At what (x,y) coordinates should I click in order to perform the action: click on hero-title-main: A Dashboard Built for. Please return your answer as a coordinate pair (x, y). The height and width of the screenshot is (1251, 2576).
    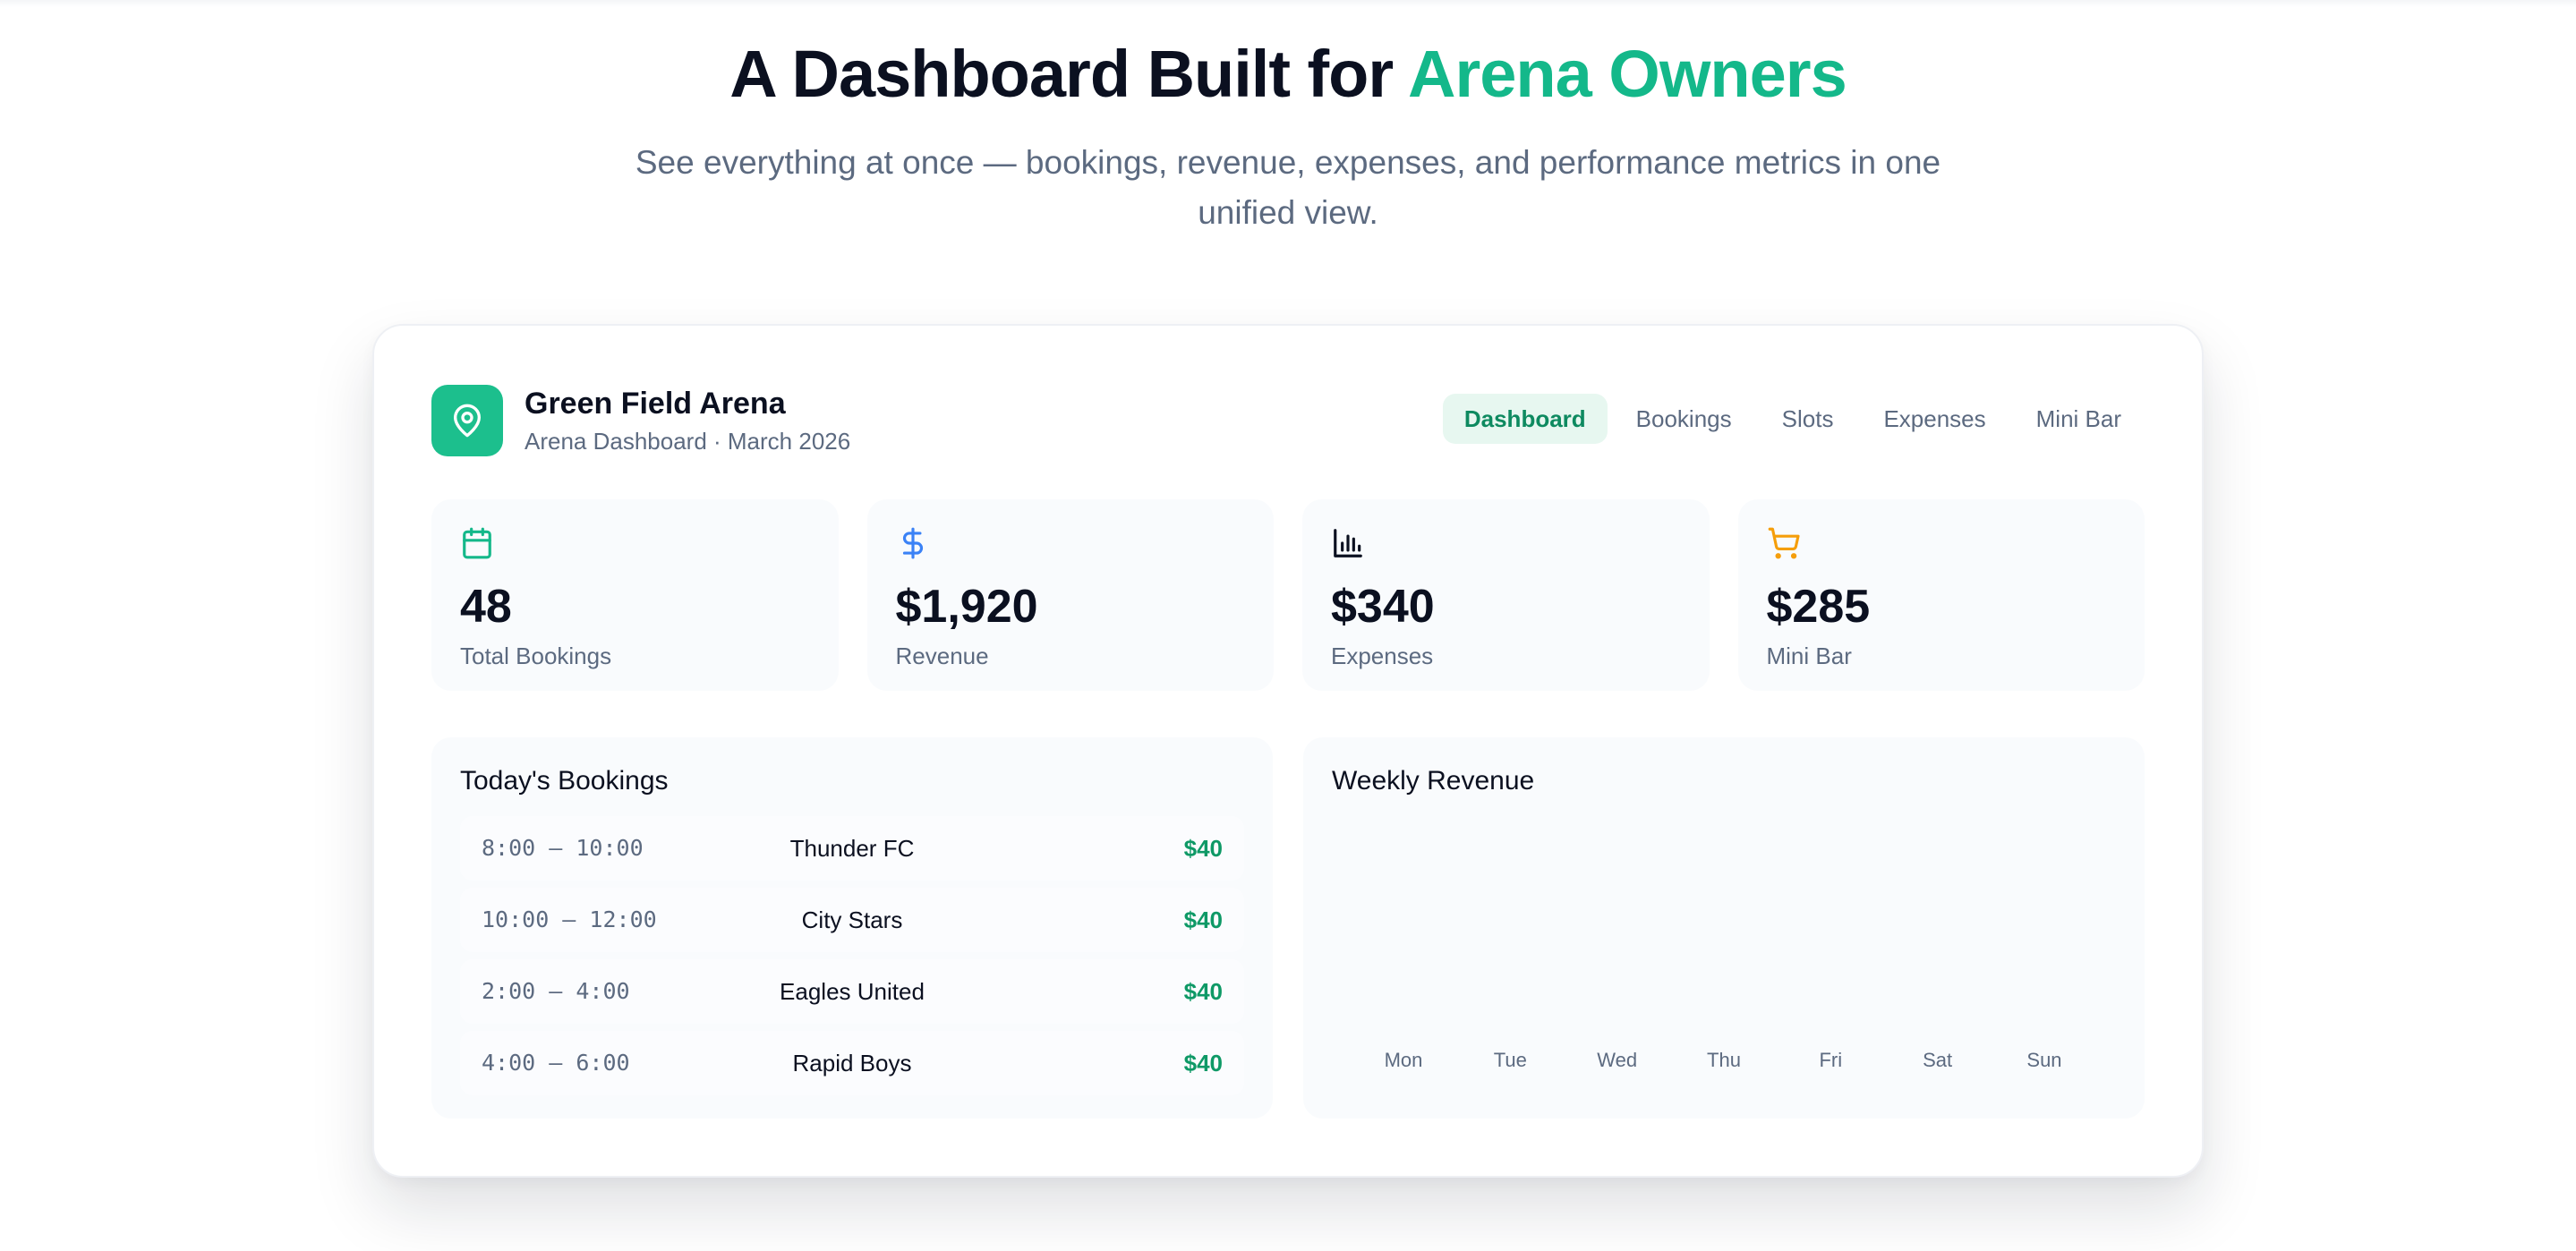
    Looking at the image, I should click on (1068, 74).